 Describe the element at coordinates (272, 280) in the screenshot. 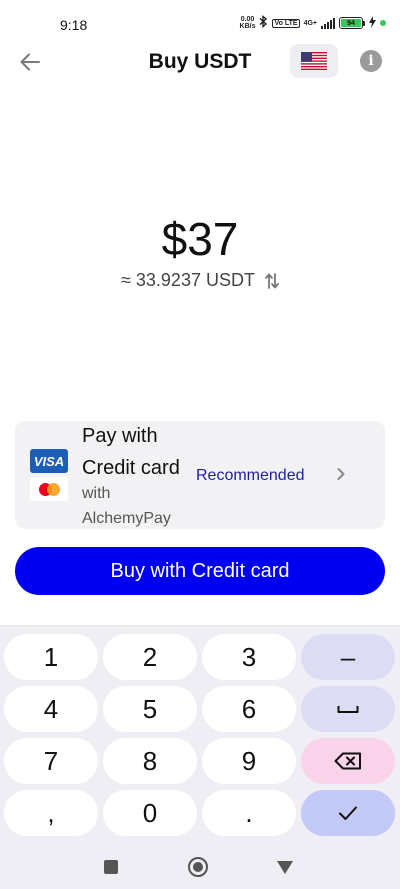

I see `swap-vertical-icon` at that location.